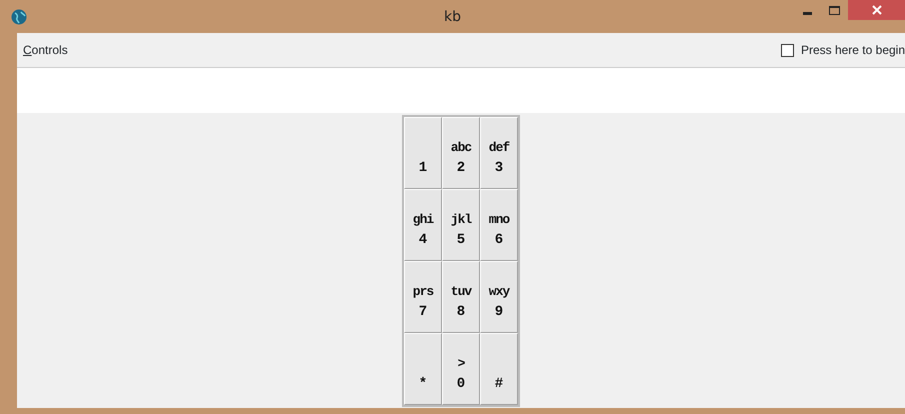 This screenshot has width=905, height=414. What do you see at coordinates (452, 17) in the screenshot?
I see `window-title: kb` at bounding box center [452, 17].